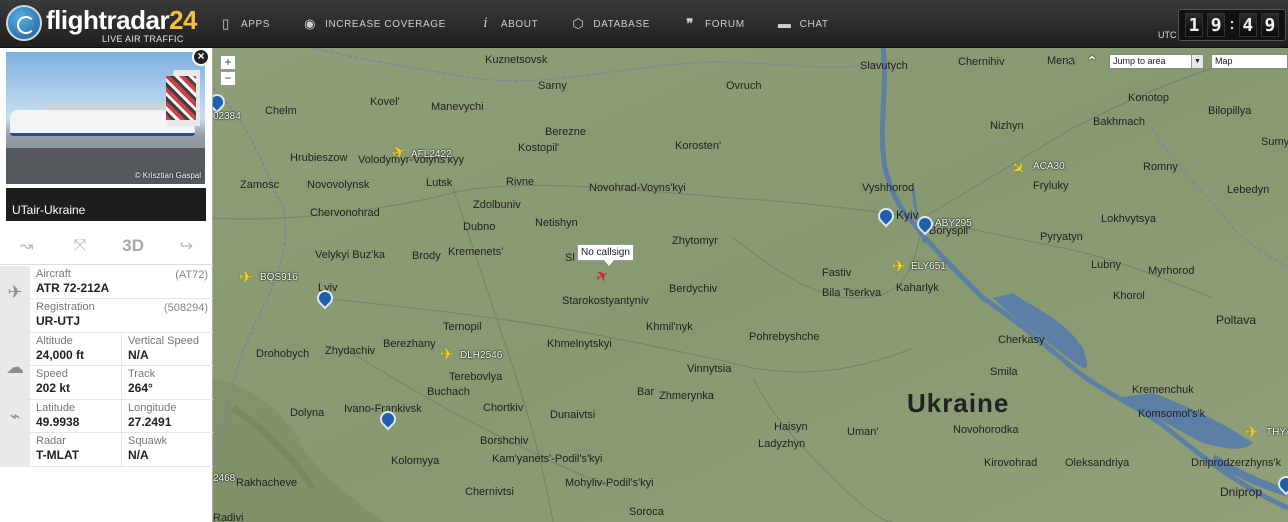  I want to click on nav-about: i ABOUT, so click(508, 24).